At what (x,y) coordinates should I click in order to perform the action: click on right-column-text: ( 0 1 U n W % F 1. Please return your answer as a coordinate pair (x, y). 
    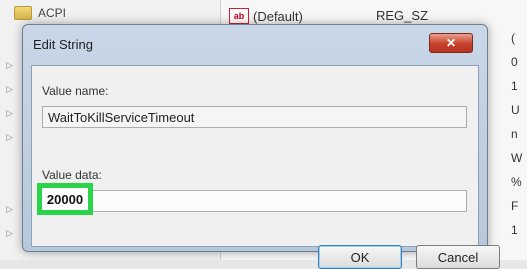
    Looking at the image, I should click on (517, 134).